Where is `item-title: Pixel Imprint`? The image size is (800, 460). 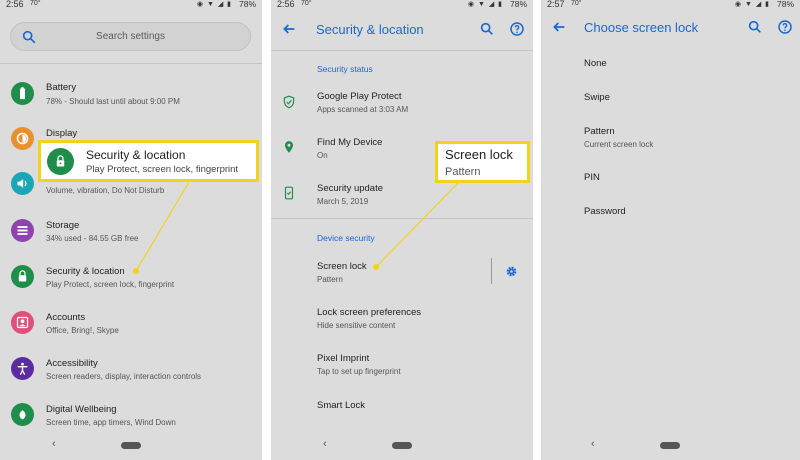
item-title: Pixel Imprint is located at coordinates (343, 358).